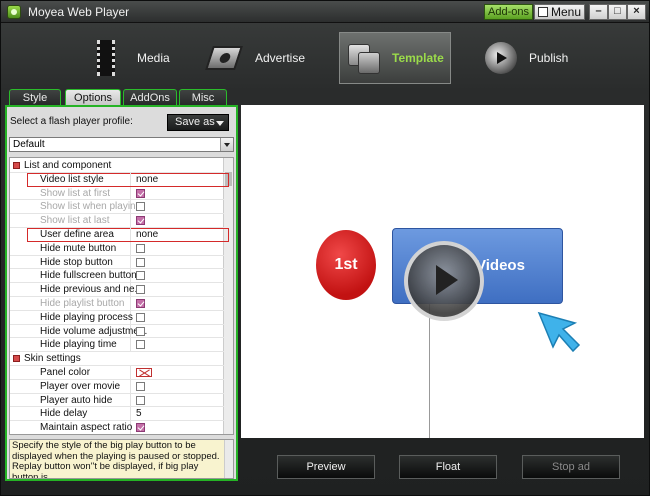 This screenshot has width=650, height=496. Describe the element at coordinates (448, 467) in the screenshot. I see `float-button: Float` at that location.